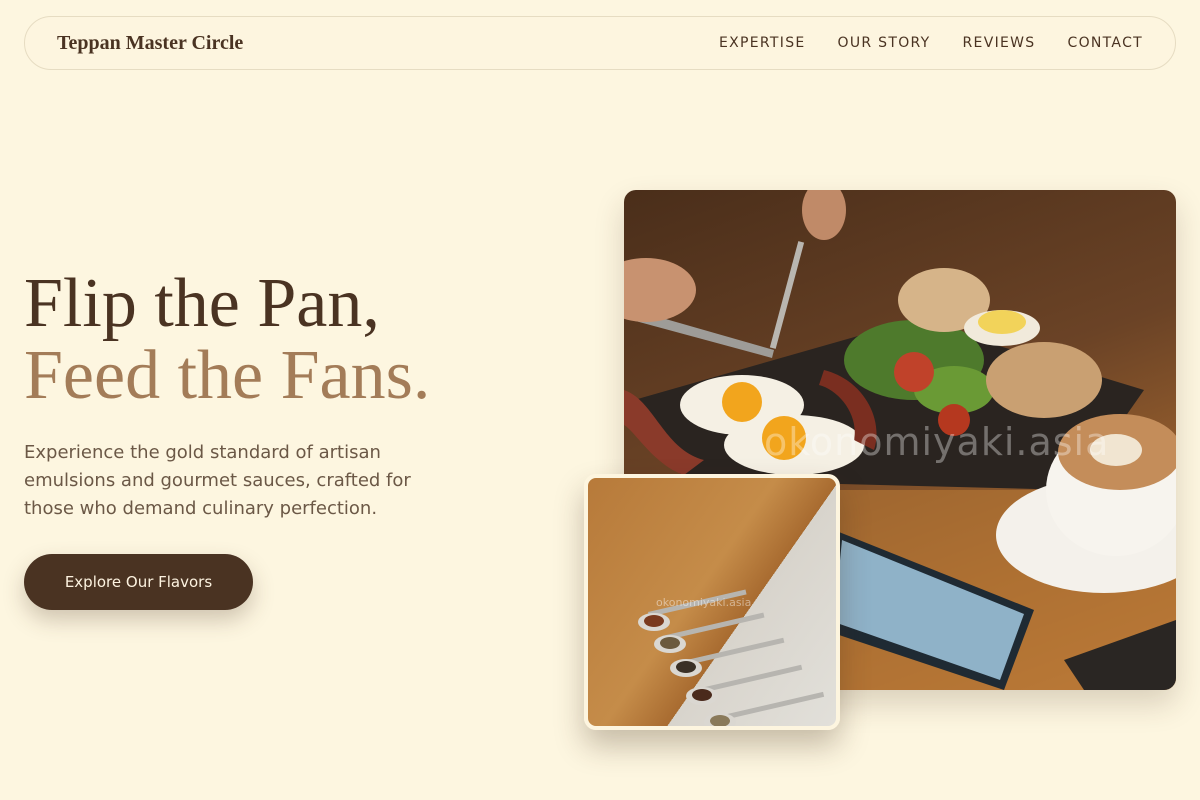  I want to click on nav-link-contact: CONTACT, so click(1106, 43).